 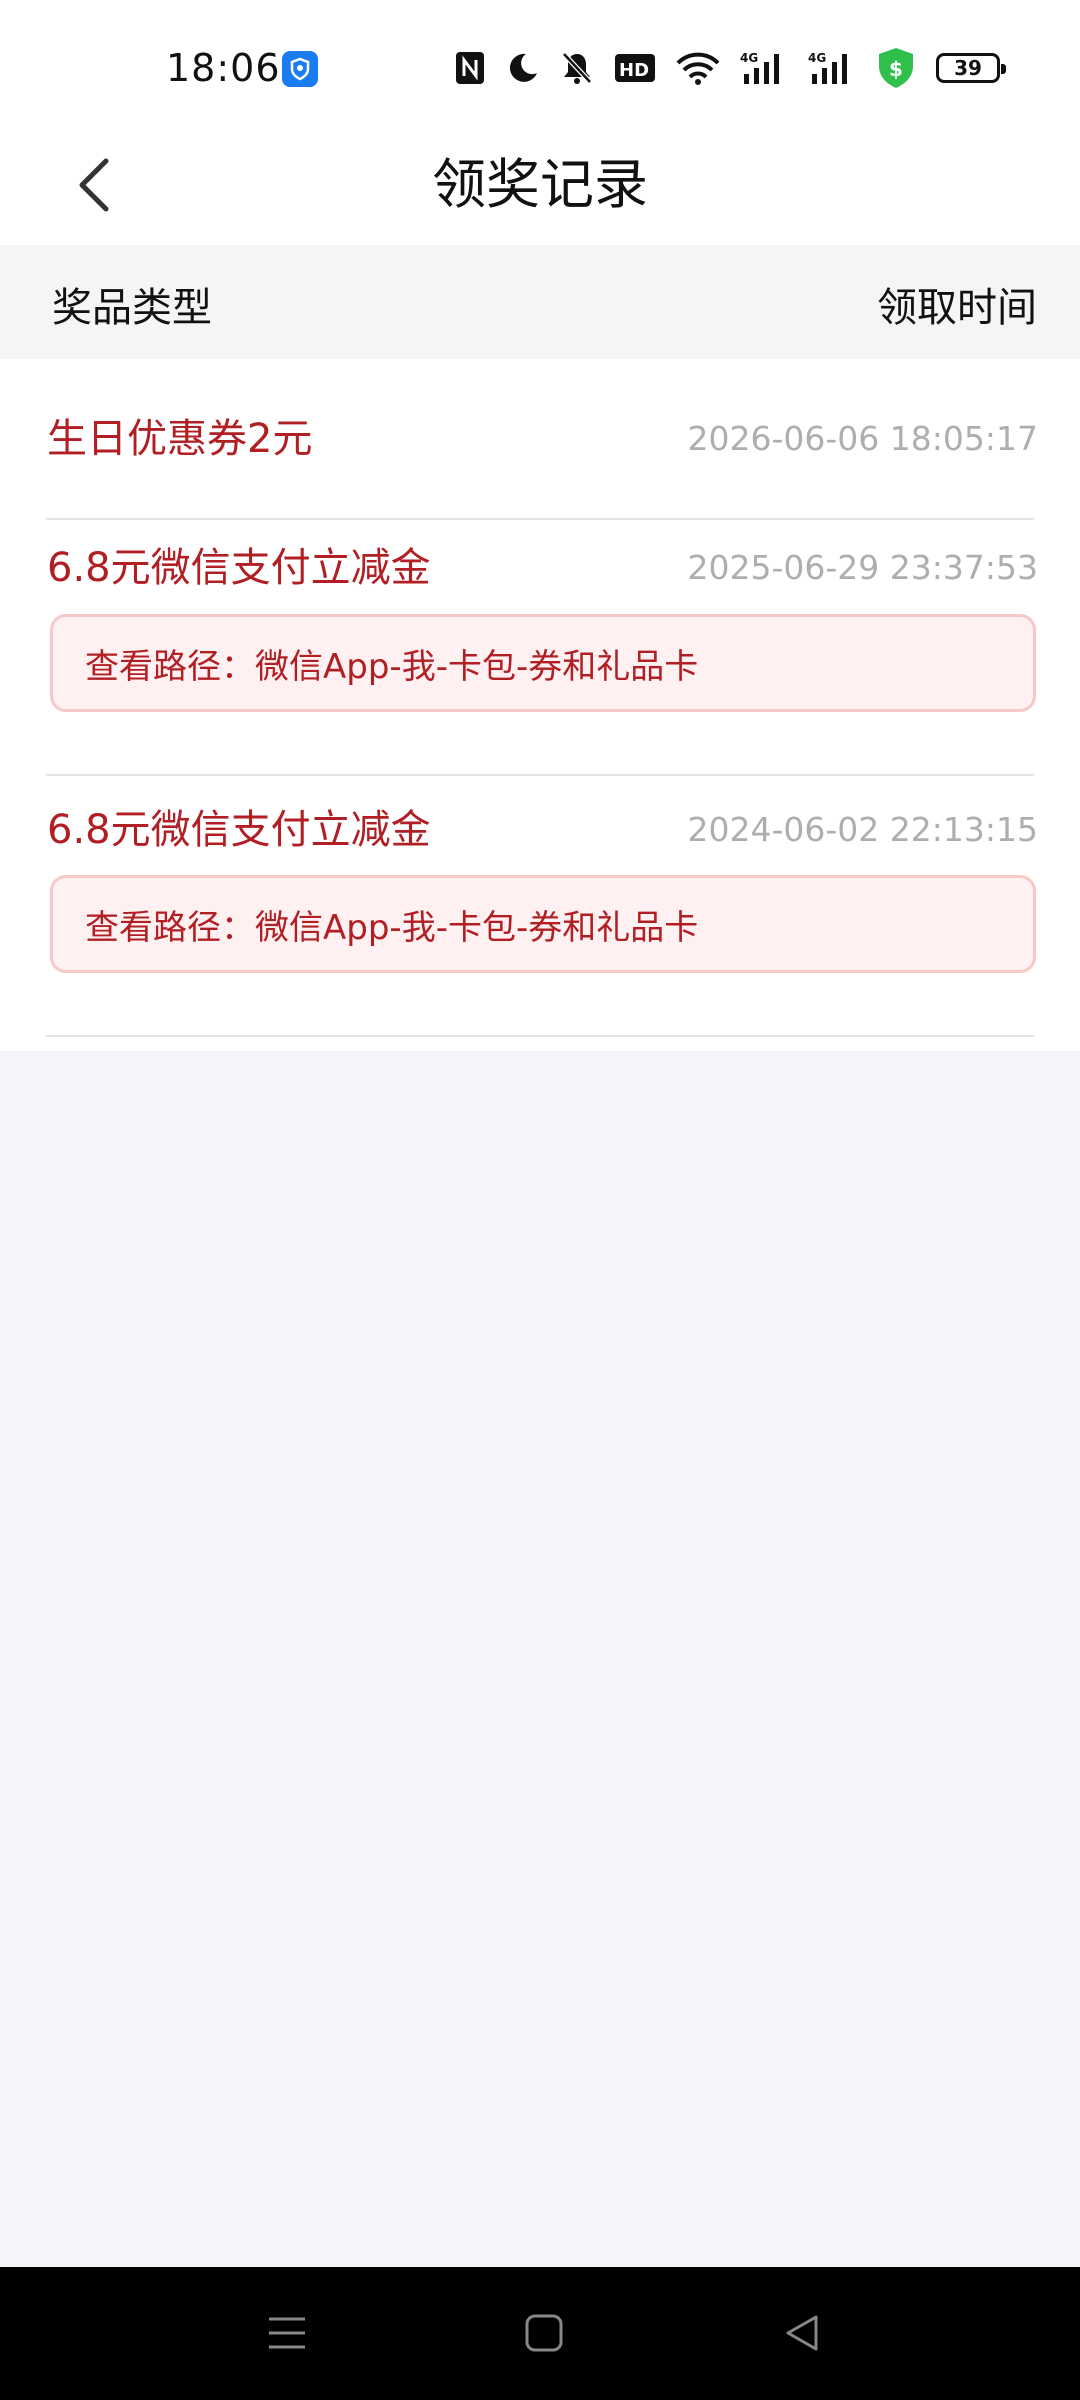 What do you see at coordinates (540, 439) in the screenshot?
I see `list-item: 生日优惠券2元 2026-06-06 18:05:17` at bounding box center [540, 439].